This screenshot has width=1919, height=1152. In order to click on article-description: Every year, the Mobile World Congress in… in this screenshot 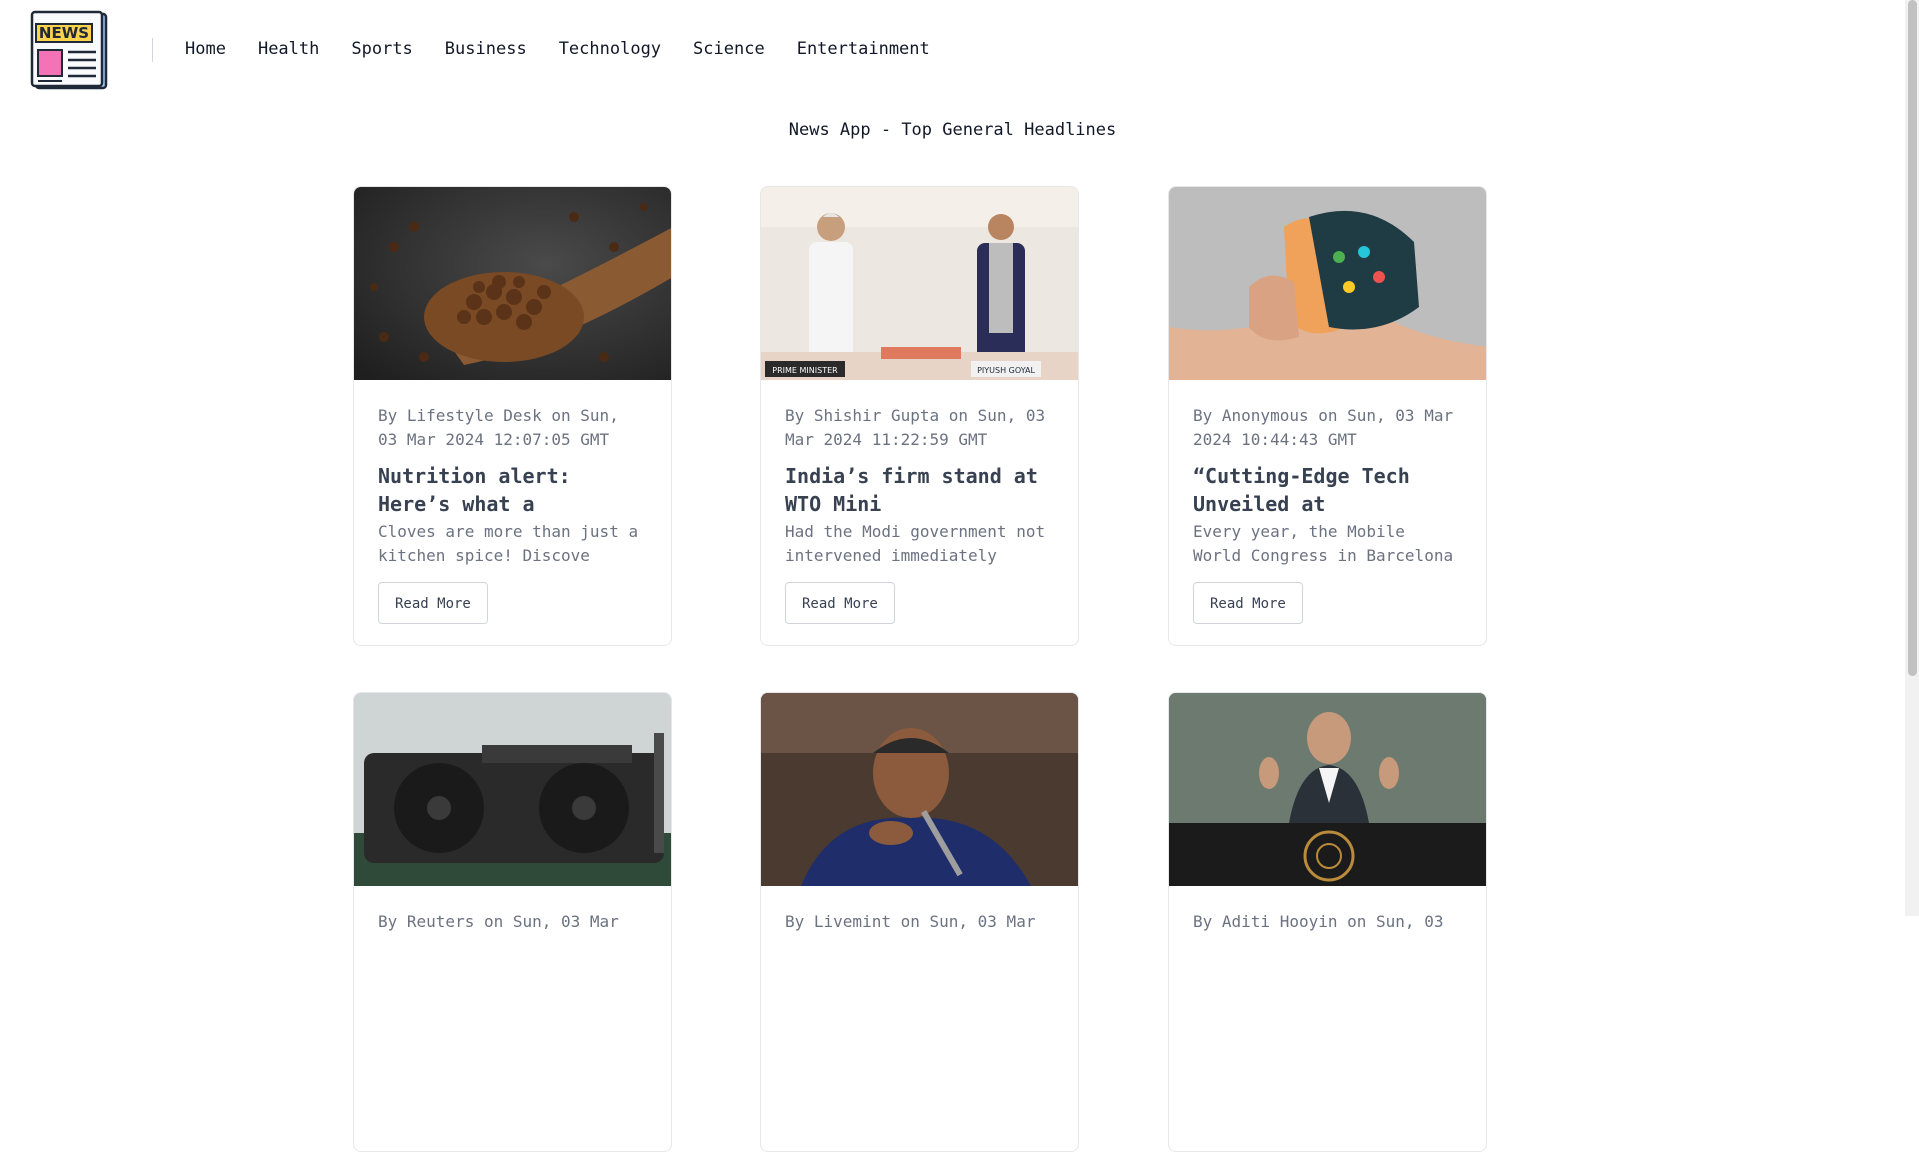, I will do `click(1323, 543)`.